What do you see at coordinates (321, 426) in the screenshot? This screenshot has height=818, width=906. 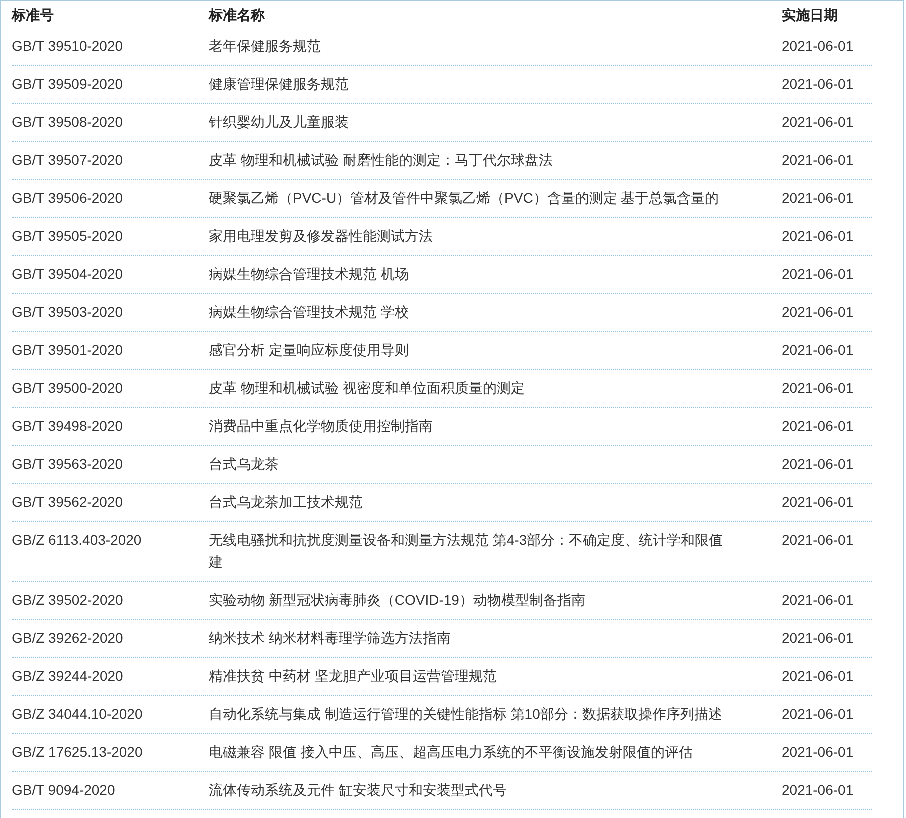 I see `table-cell-text: 消费品中重点化学物质使用控制指南` at bounding box center [321, 426].